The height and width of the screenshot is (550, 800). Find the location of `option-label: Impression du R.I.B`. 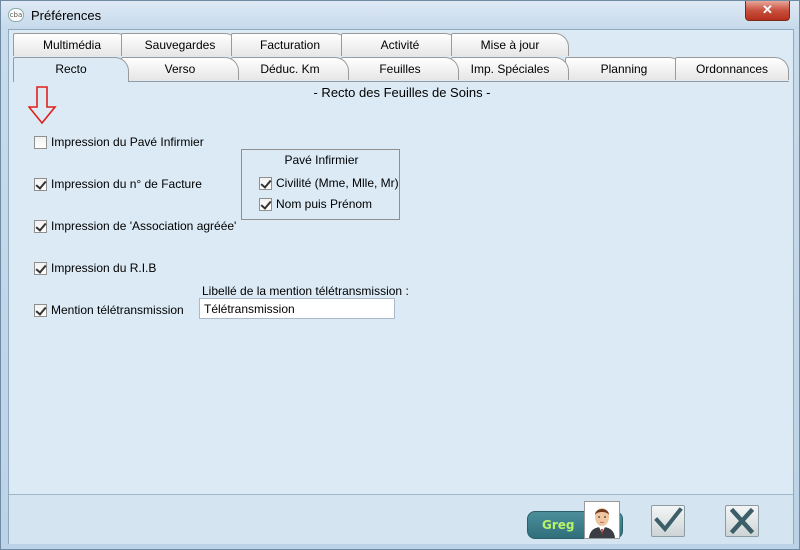

option-label: Impression du R.I.B is located at coordinates (104, 268).